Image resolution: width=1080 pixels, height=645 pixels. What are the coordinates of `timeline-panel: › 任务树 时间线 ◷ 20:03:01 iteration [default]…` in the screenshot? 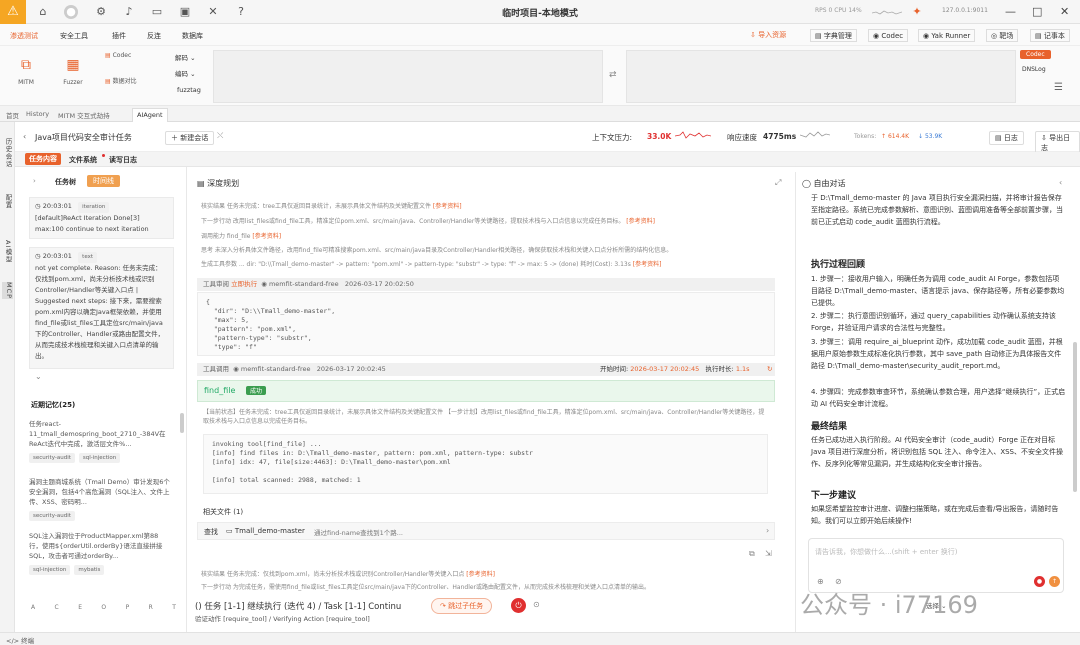 It's located at (105, 399).